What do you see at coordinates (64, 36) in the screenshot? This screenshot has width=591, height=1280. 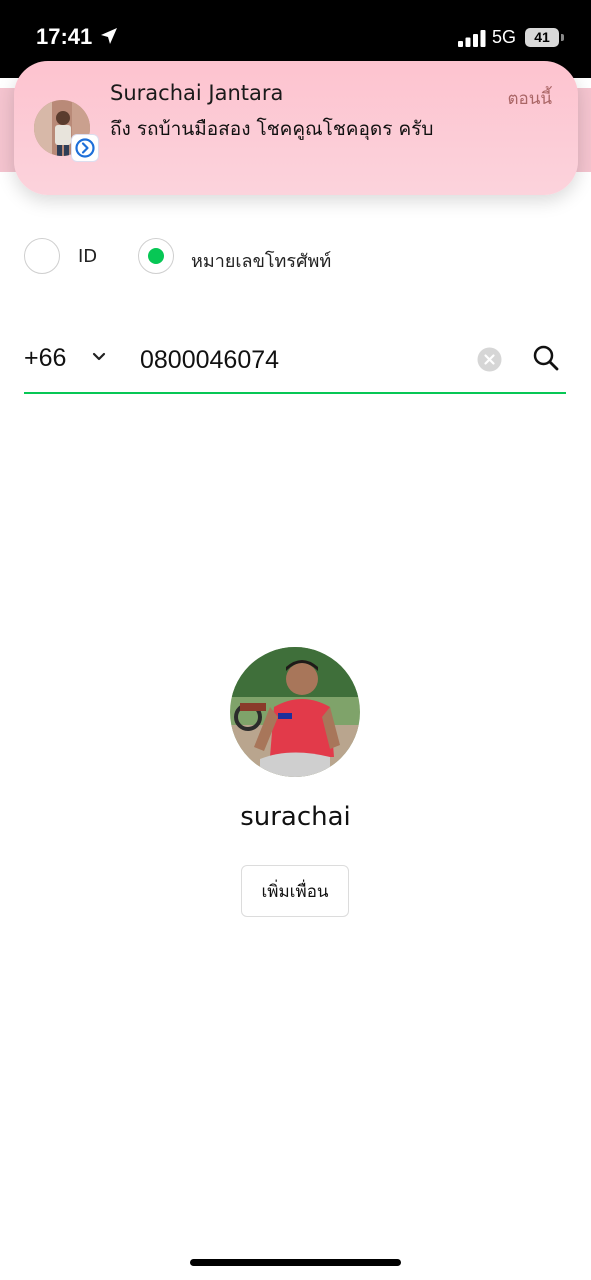 I see `status-time: 17:41` at bounding box center [64, 36].